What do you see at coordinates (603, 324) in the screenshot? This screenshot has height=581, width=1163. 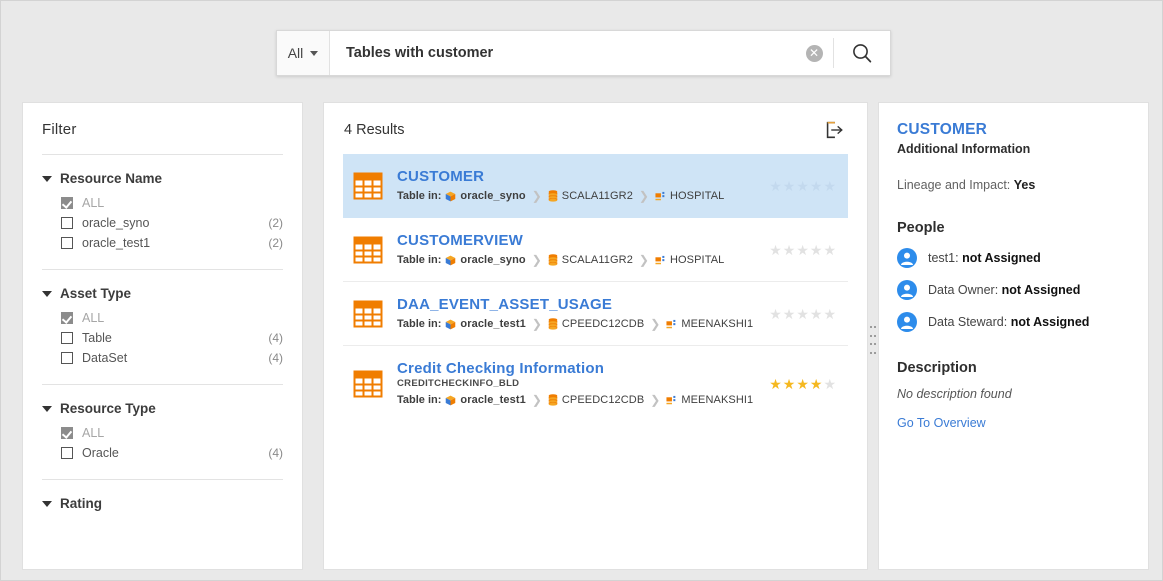 I see `breadcrumb-label: CPEEDC12CDB` at bounding box center [603, 324].